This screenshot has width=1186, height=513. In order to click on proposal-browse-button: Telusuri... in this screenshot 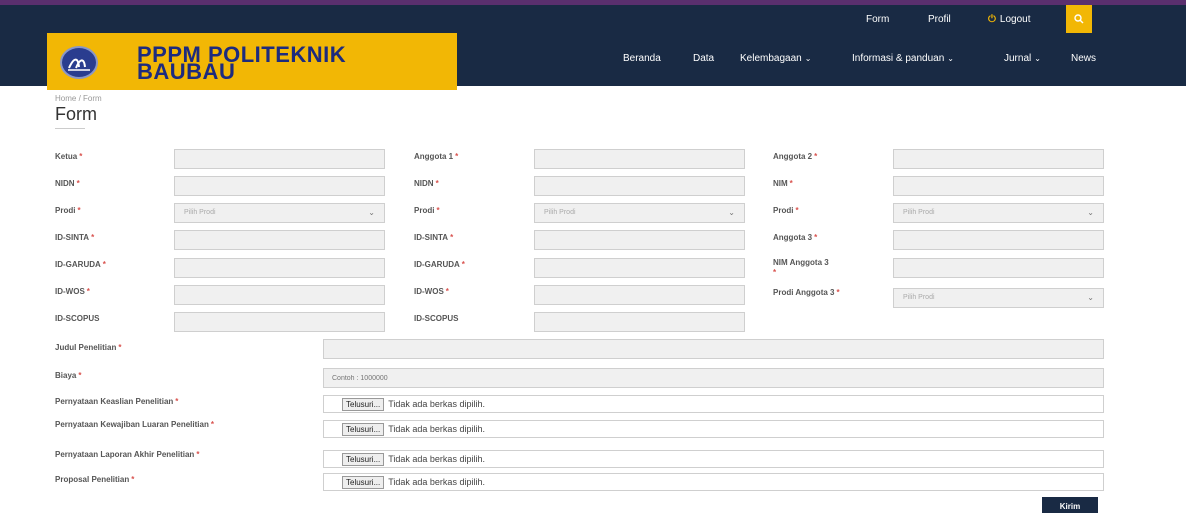, I will do `click(363, 482)`.